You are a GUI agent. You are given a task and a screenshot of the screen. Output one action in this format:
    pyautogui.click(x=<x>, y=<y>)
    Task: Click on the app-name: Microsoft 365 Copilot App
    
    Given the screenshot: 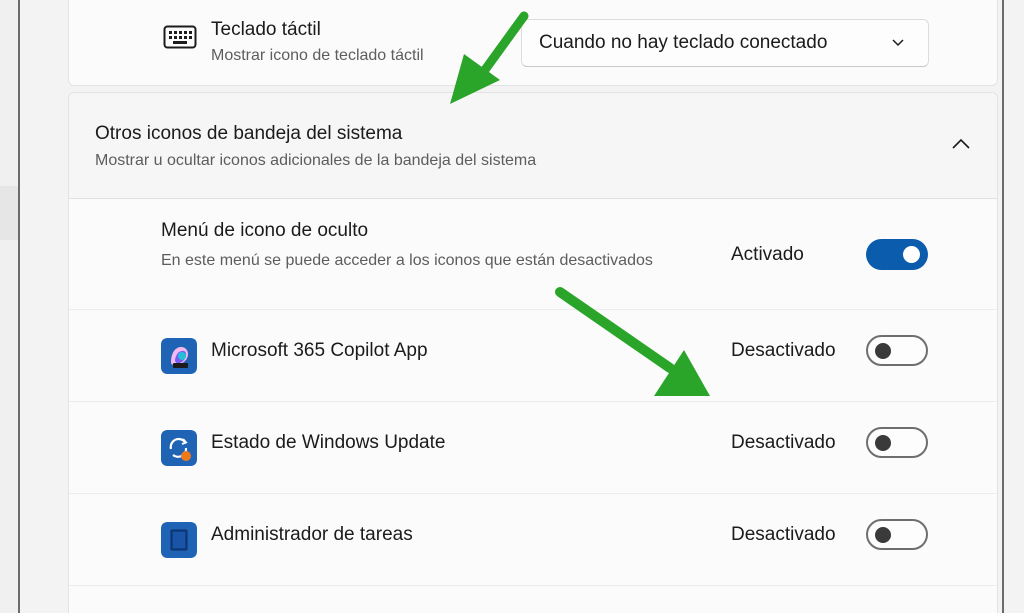 What is the action you would take?
    pyautogui.click(x=319, y=350)
    